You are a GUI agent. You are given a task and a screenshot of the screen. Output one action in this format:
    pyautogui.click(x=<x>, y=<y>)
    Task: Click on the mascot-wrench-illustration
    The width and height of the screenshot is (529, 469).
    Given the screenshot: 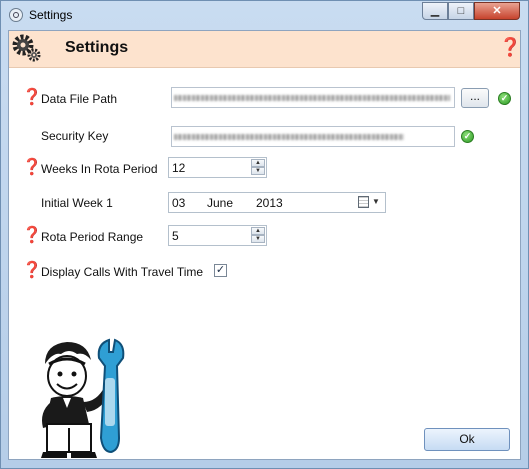 What is the action you would take?
    pyautogui.click(x=83, y=398)
    